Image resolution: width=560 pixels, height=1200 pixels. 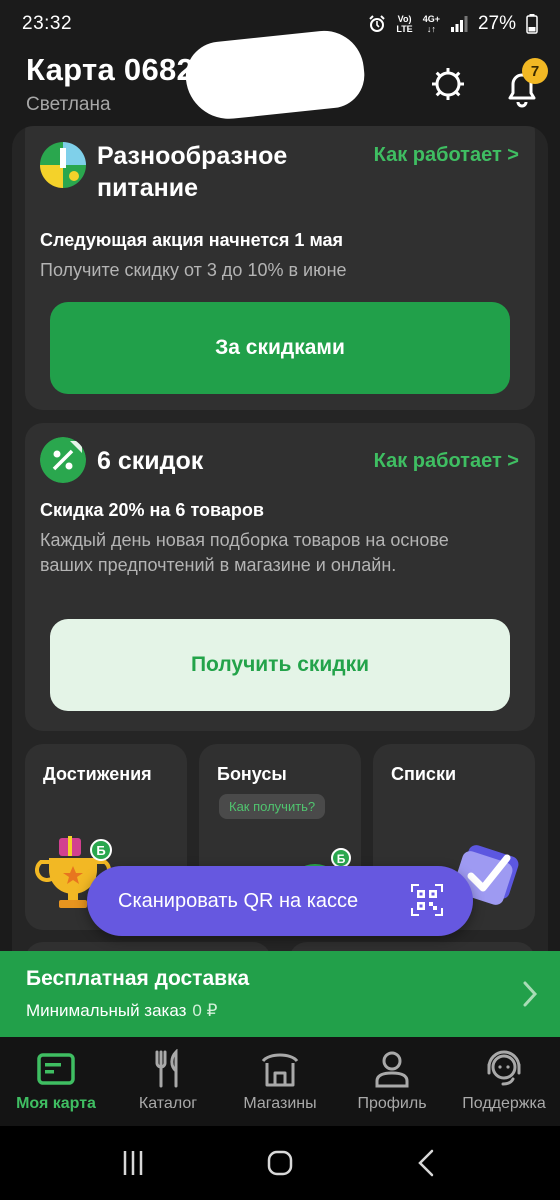 What do you see at coordinates (404, 24) in the screenshot?
I see `volte-indicator: Vo) LTE` at bounding box center [404, 24].